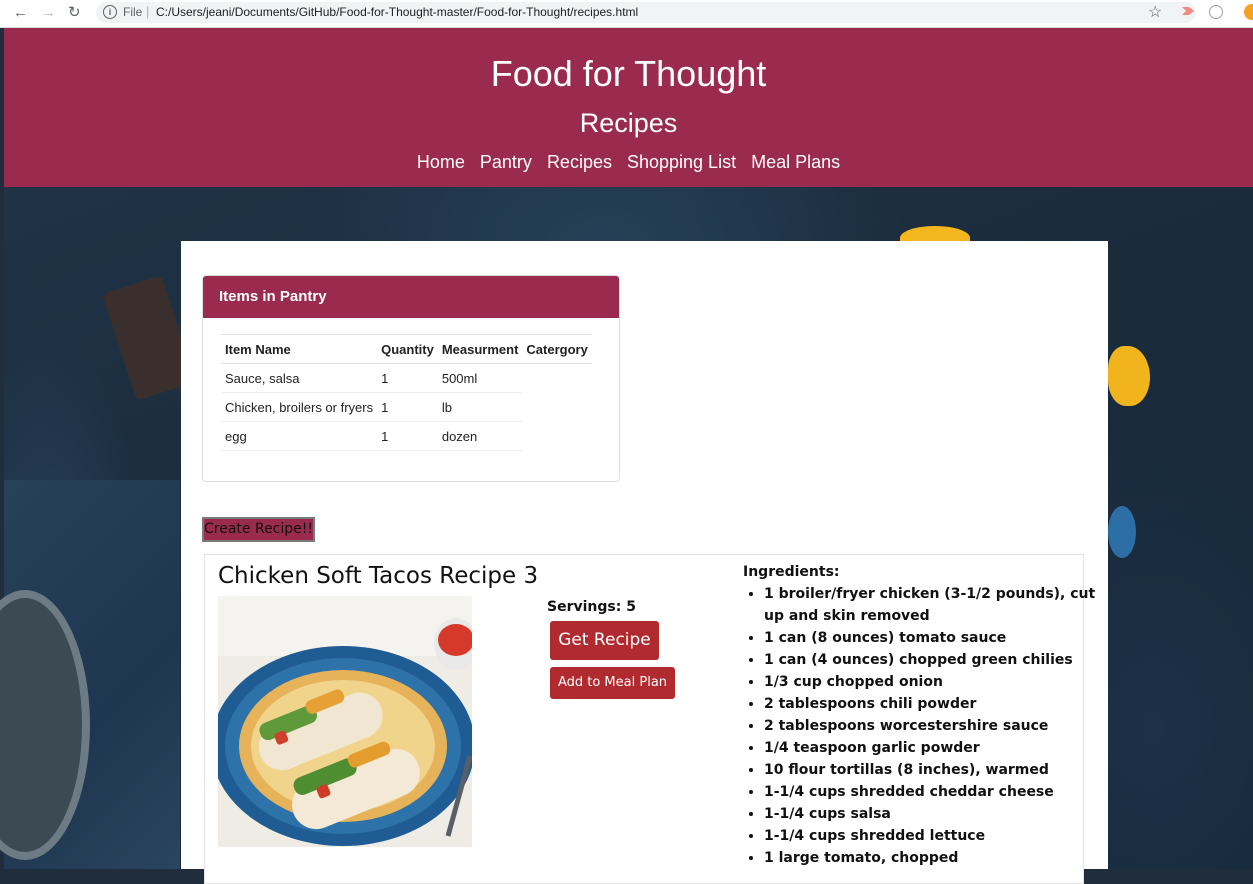  What do you see at coordinates (299, 378) in the screenshot?
I see `item-name-cell: Sauce, salsa` at bounding box center [299, 378].